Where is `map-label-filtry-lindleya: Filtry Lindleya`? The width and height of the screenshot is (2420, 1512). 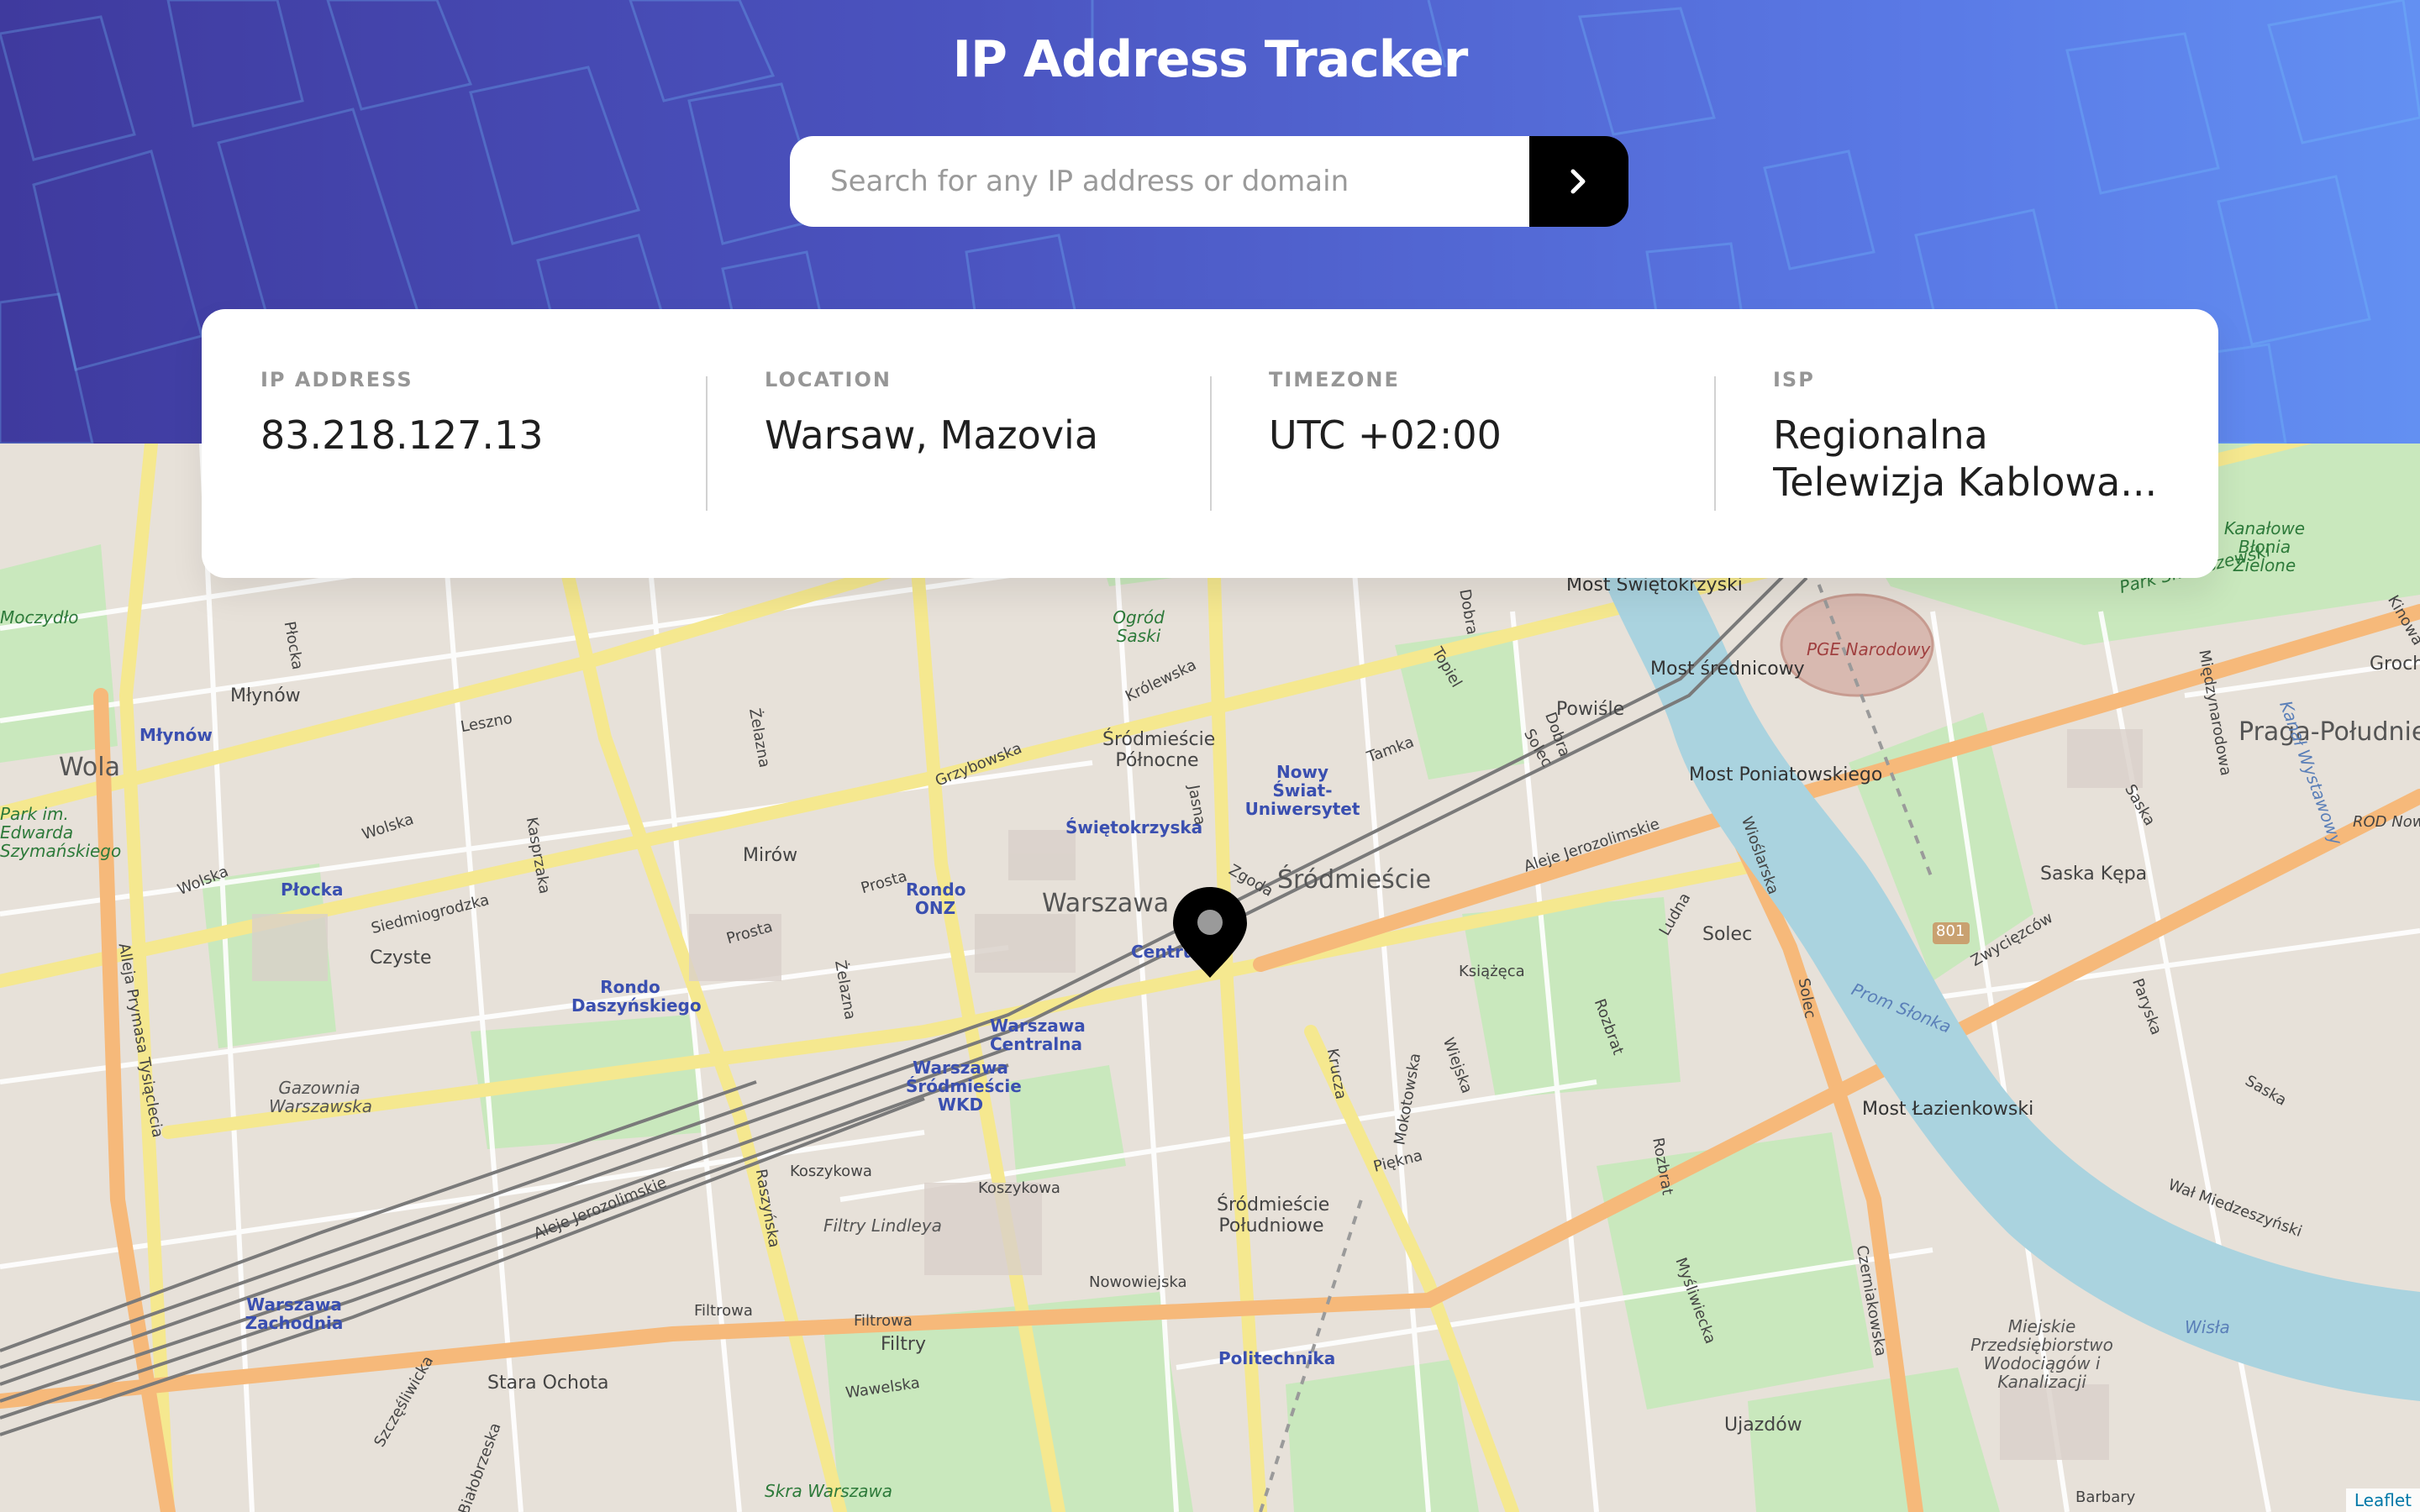
map-label-filtry-lindleya: Filtry Lindleya is located at coordinates (882, 1225).